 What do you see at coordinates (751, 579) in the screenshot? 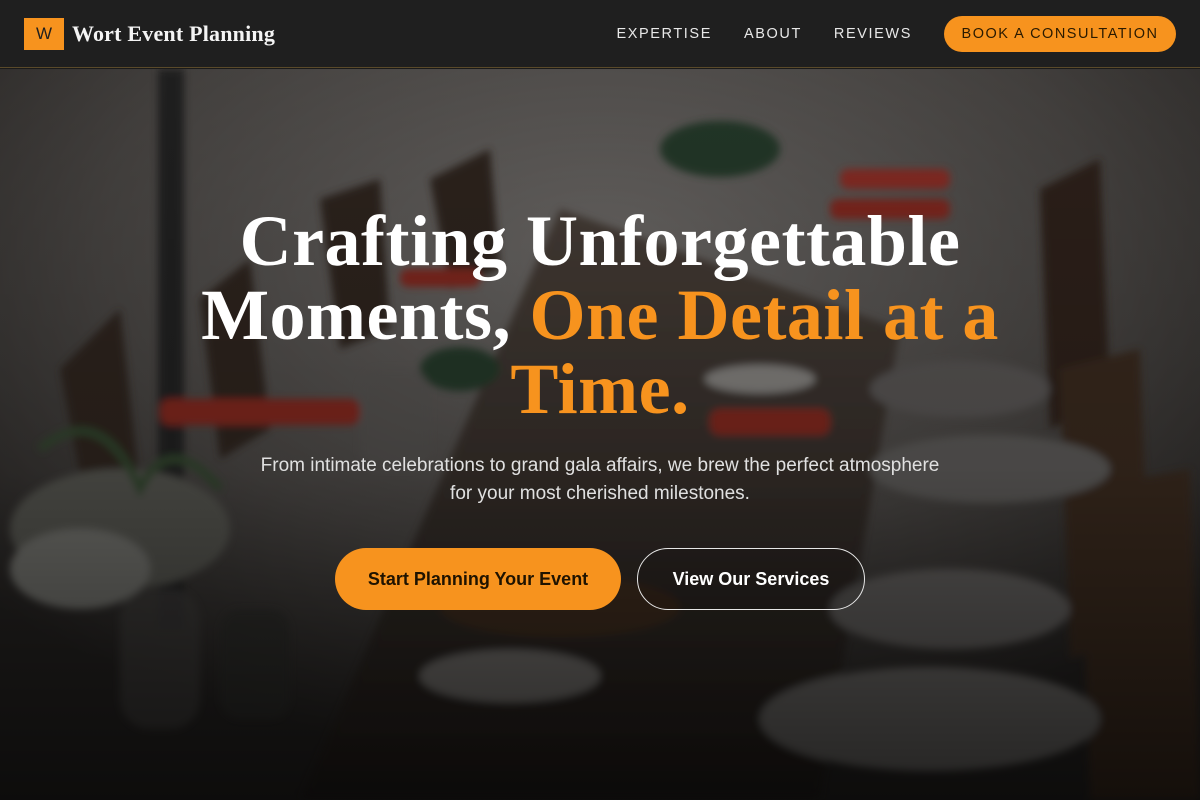
I see `view-services-button: View Our Services` at bounding box center [751, 579].